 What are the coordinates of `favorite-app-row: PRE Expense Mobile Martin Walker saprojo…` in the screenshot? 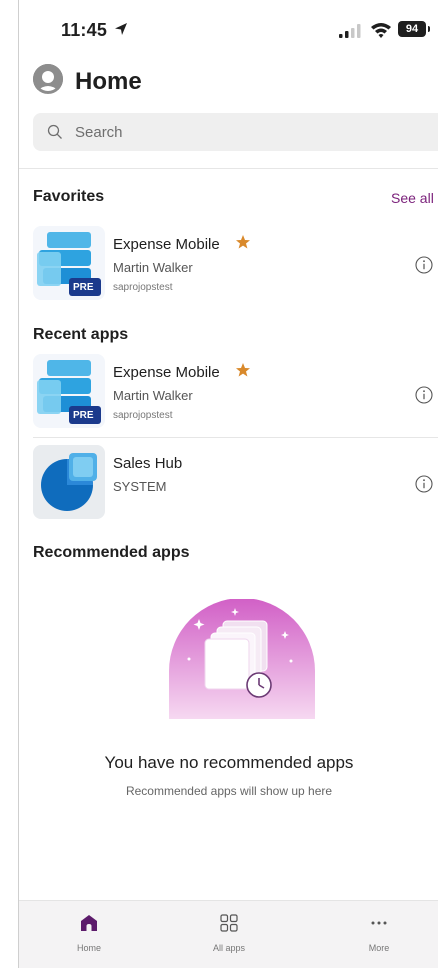 It's located at (228, 266).